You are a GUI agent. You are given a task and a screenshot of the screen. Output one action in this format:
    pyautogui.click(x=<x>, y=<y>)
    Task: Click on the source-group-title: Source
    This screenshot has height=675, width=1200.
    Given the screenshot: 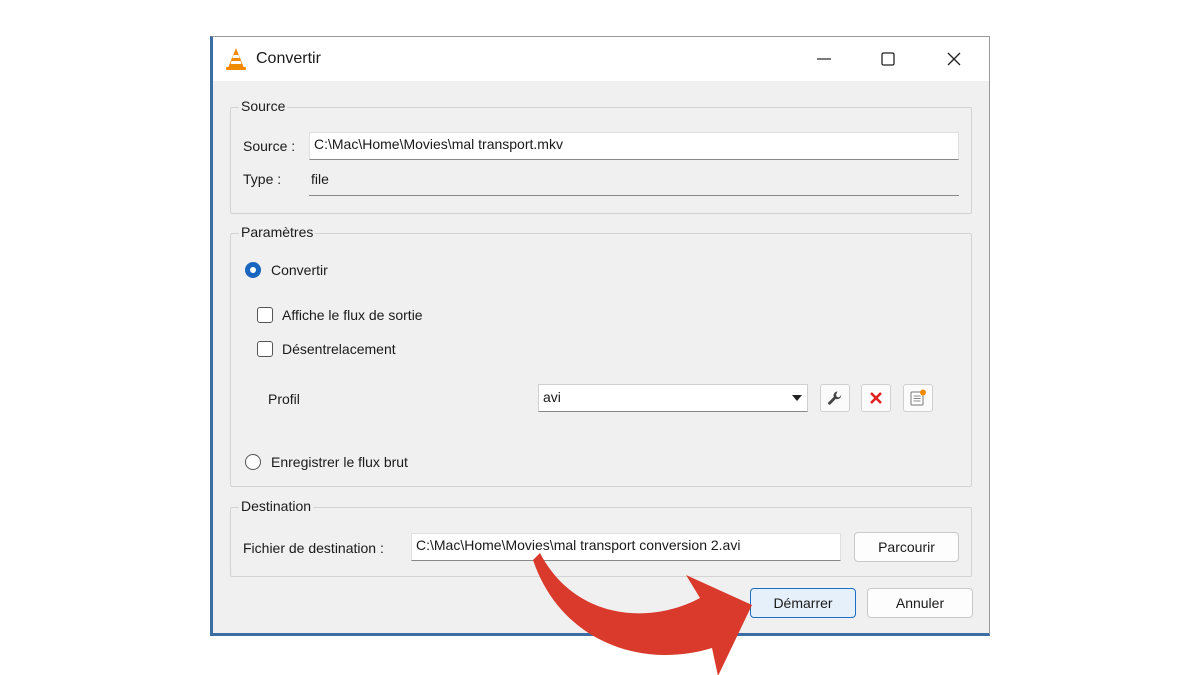 What is the action you would take?
    pyautogui.click(x=263, y=106)
    